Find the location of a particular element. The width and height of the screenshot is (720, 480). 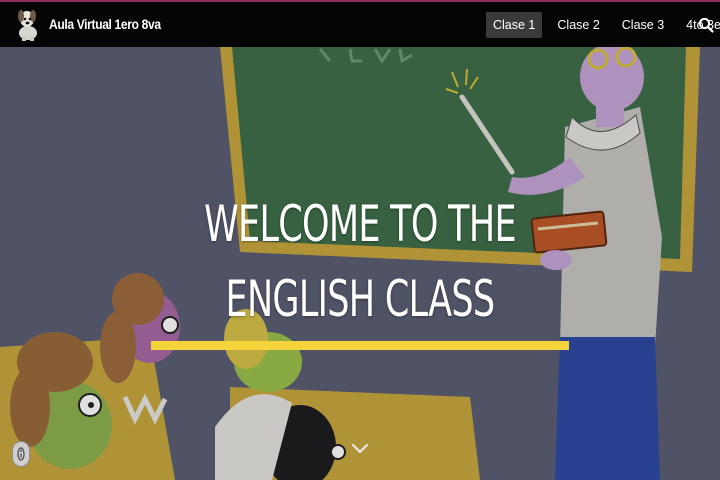

hero-title: WELCOME TO THE ENGLISH CLASS is located at coordinates (360, 262).